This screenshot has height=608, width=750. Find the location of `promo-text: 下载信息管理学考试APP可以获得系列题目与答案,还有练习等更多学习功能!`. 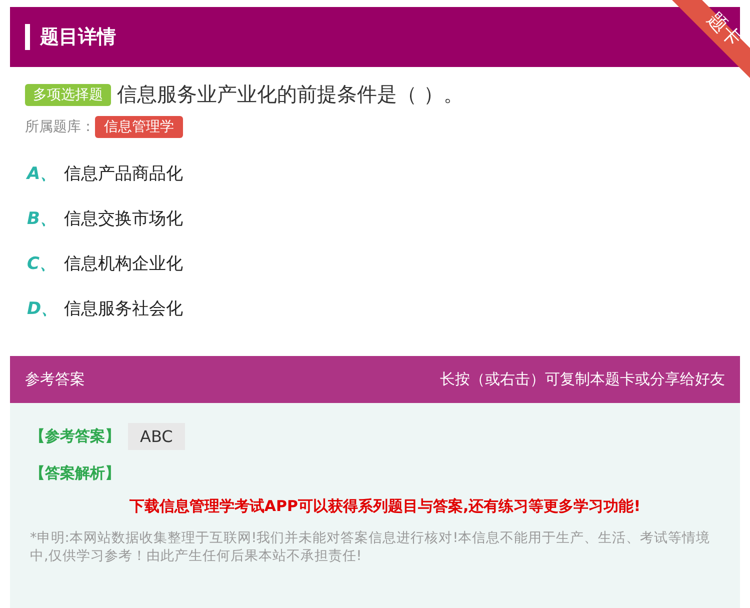

promo-text: 下载信息管理学考试APP可以获得系列题目与答案,还有练习等更多学习功能! is located at coordinates (385, 506).